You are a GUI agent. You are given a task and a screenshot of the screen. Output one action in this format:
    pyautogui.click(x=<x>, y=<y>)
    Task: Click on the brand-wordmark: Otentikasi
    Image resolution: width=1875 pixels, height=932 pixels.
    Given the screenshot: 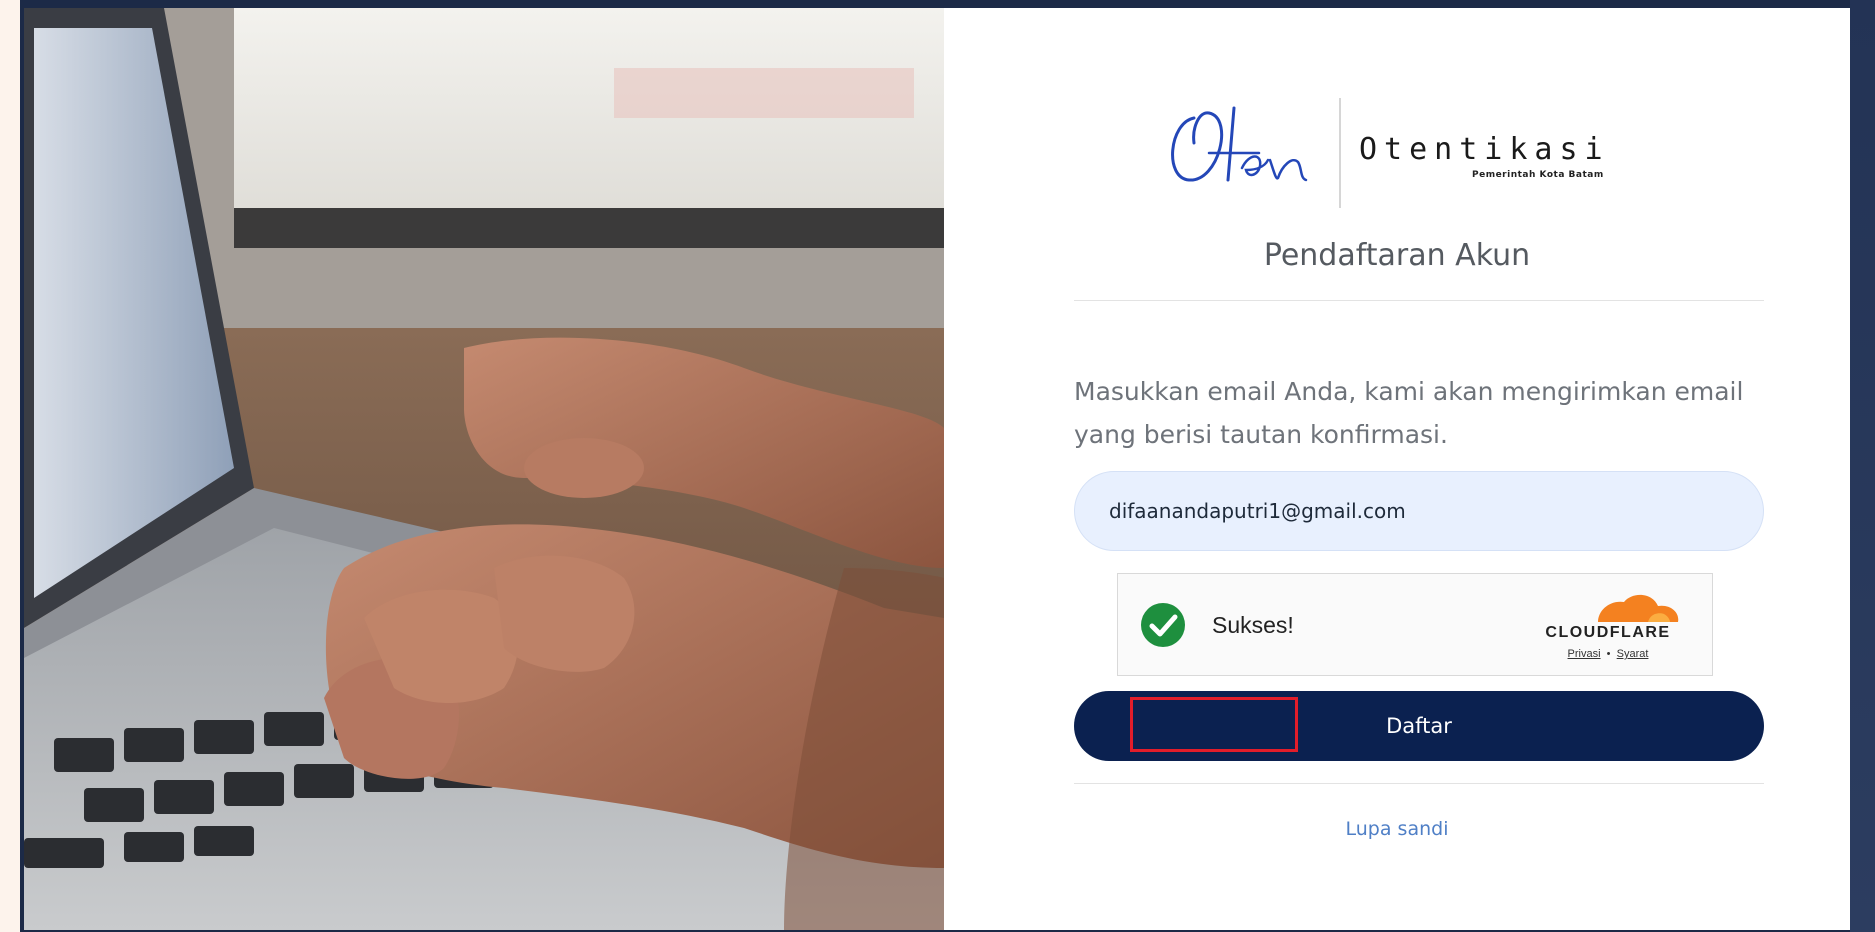 What is the action you would take?
    pyautogui.click(x=1484, y=149)
    